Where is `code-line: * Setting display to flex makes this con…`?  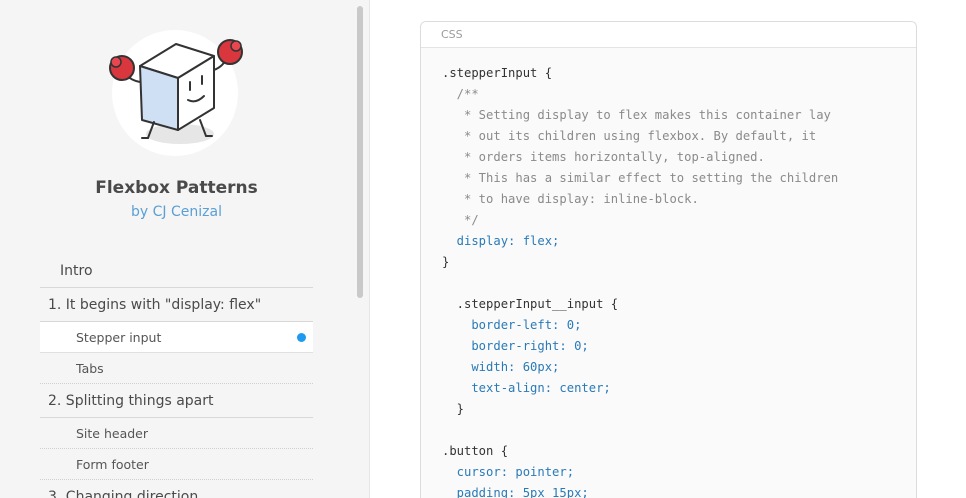
code-line: * Setting display to flex makes this con… is located at coordinates (636, 115).